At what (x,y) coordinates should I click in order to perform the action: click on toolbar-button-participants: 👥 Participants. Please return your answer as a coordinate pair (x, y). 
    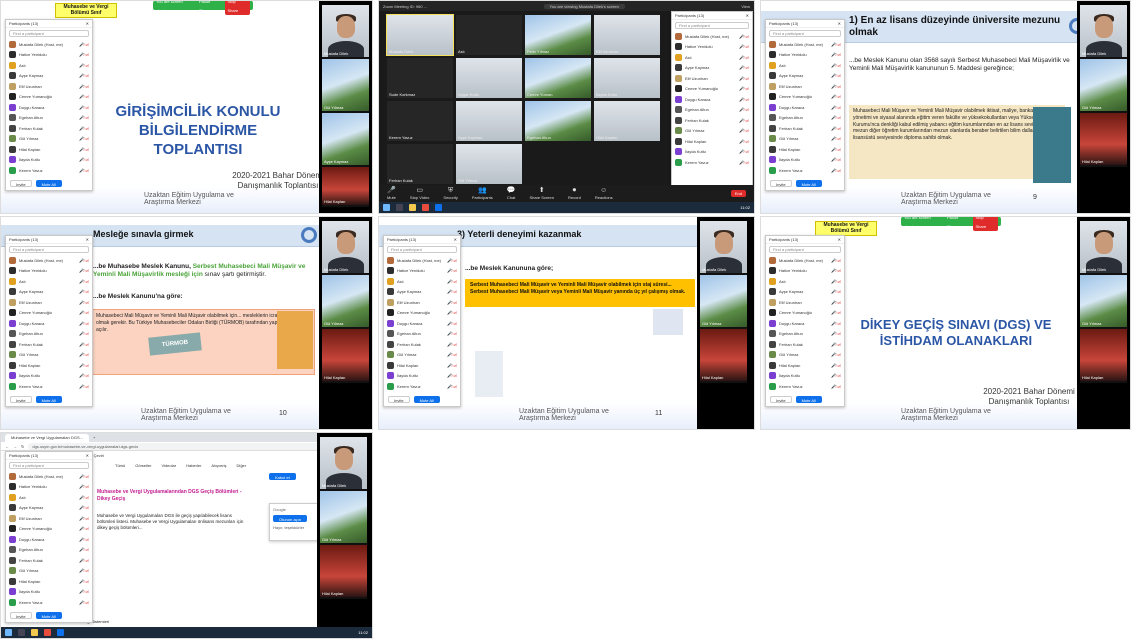
    Looking at the image, I should click on (482, 193).